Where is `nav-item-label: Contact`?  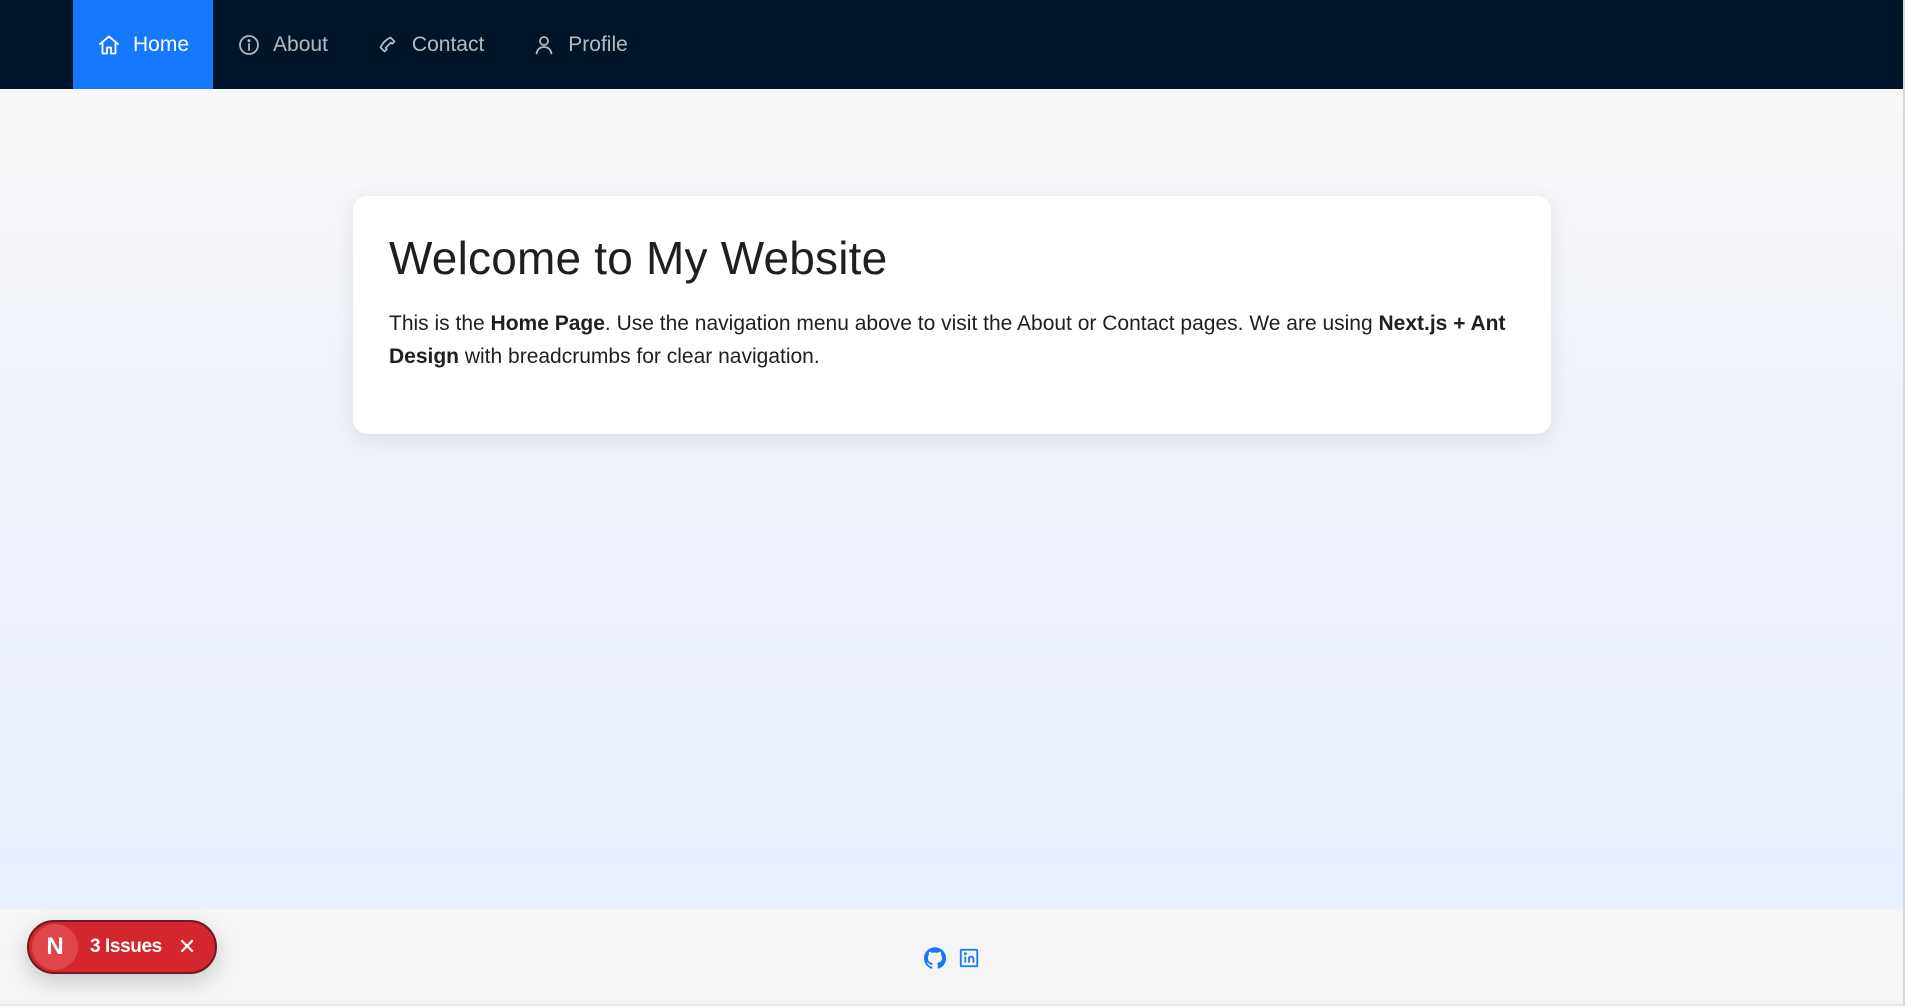
nav-item-label: Contact is located at coordinates (448, 44).